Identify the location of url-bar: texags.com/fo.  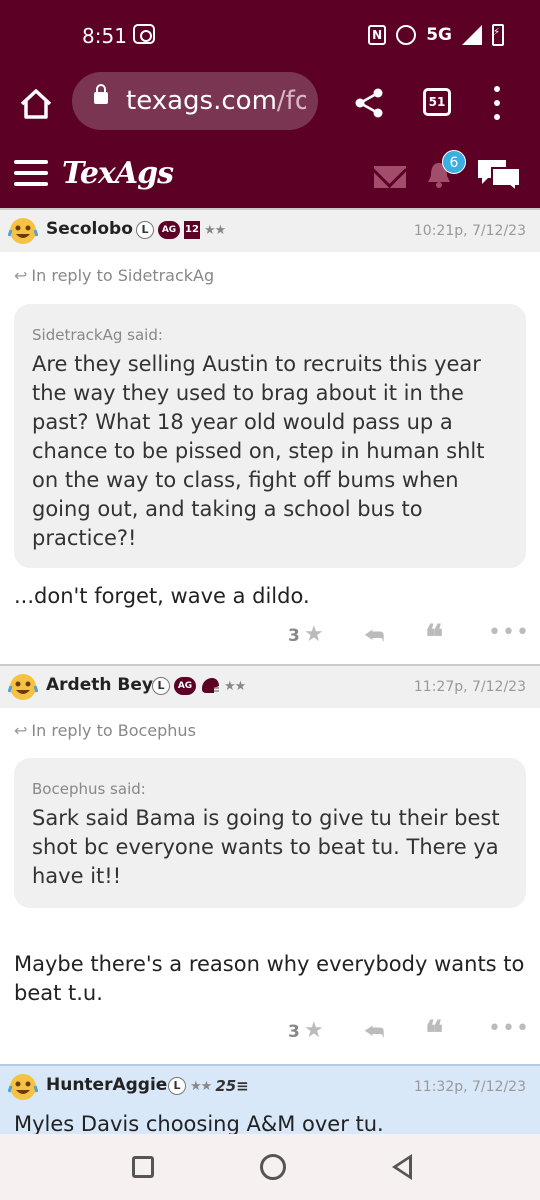
(195, 101).